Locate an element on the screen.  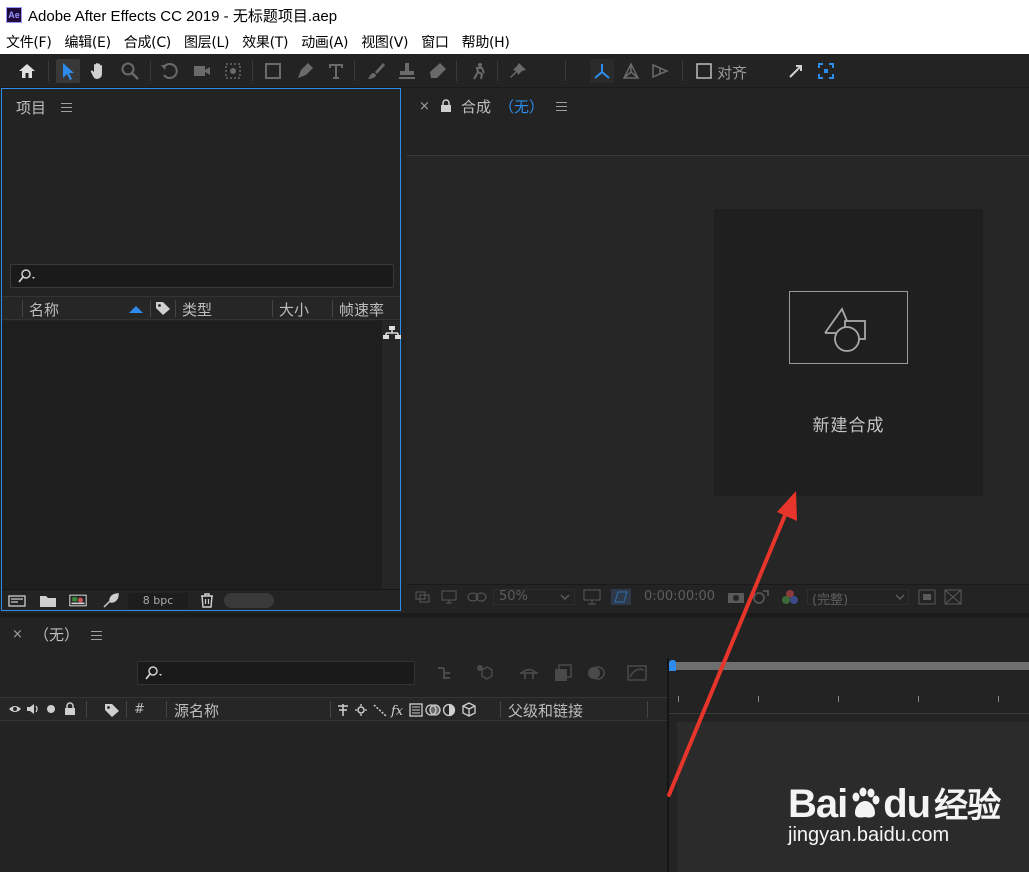
bit-depth-button: 8 bpc is located at coordinates (158, 601).